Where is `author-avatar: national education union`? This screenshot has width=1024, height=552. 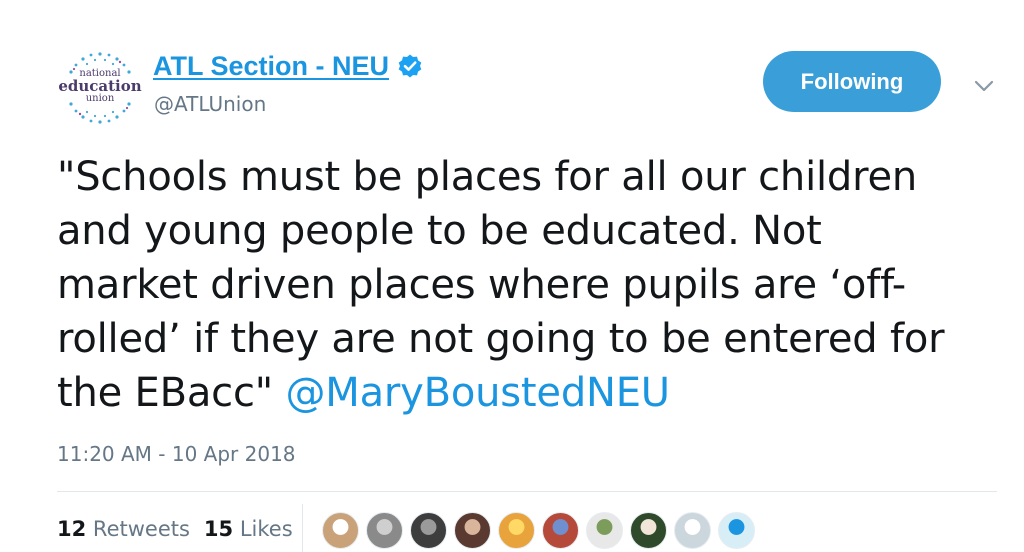 author-avatar: national education union is located at coordinates (100, 88).